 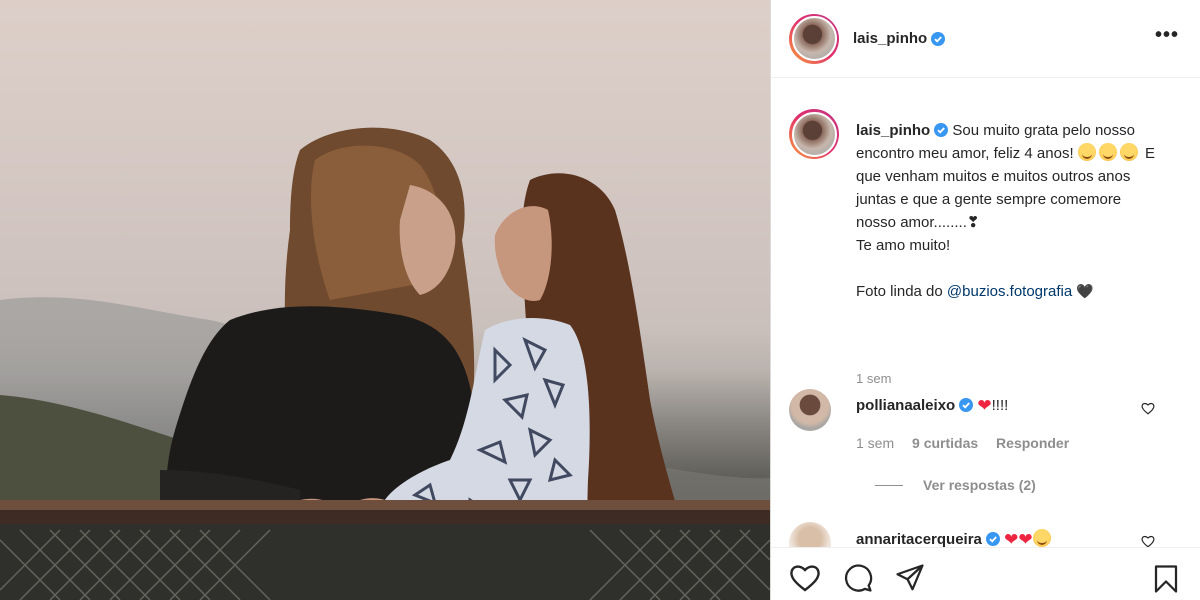 I want to click on caption-line2: Te amo muito!, so click(x=903, y=245).